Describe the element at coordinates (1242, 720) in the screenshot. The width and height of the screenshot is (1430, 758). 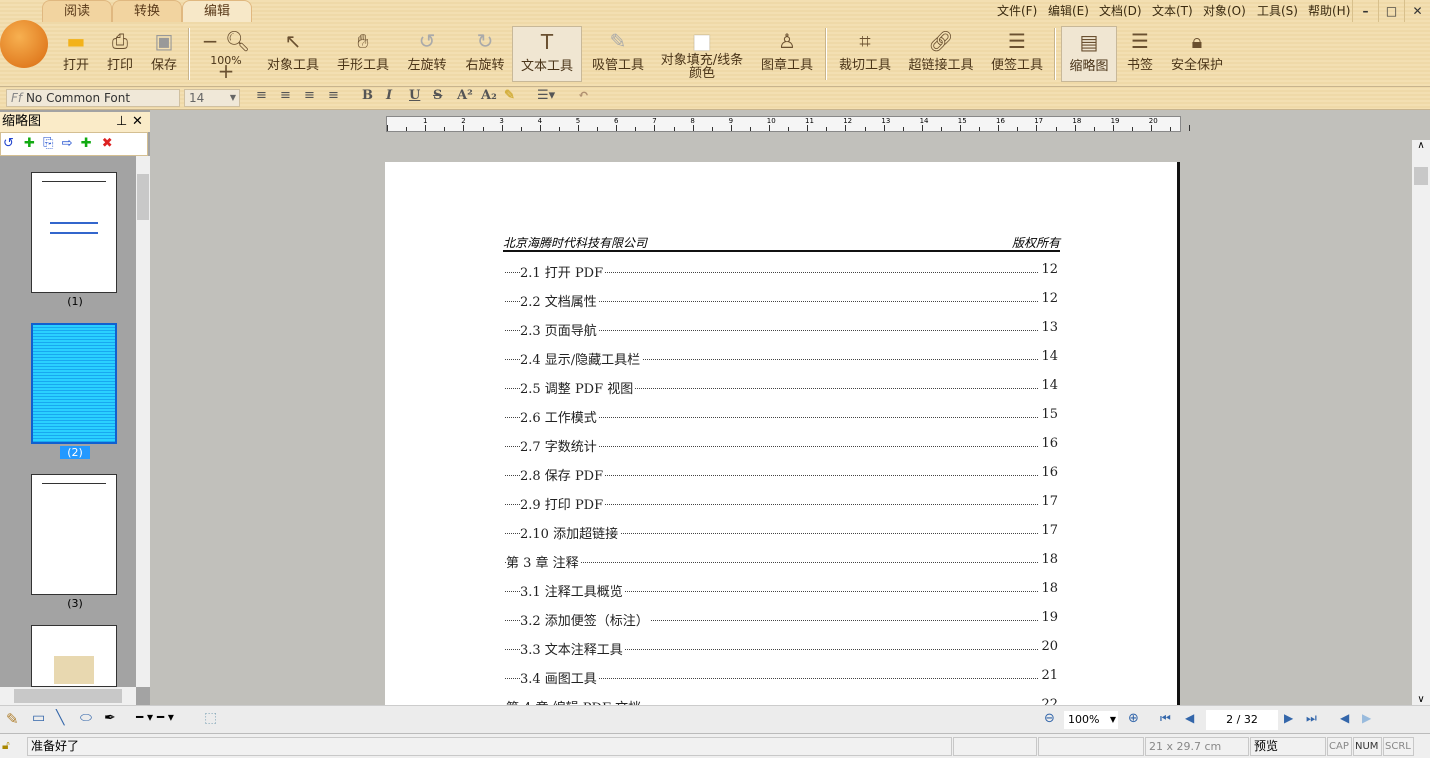
I see `page-number-input: 2 / 32` at that location.